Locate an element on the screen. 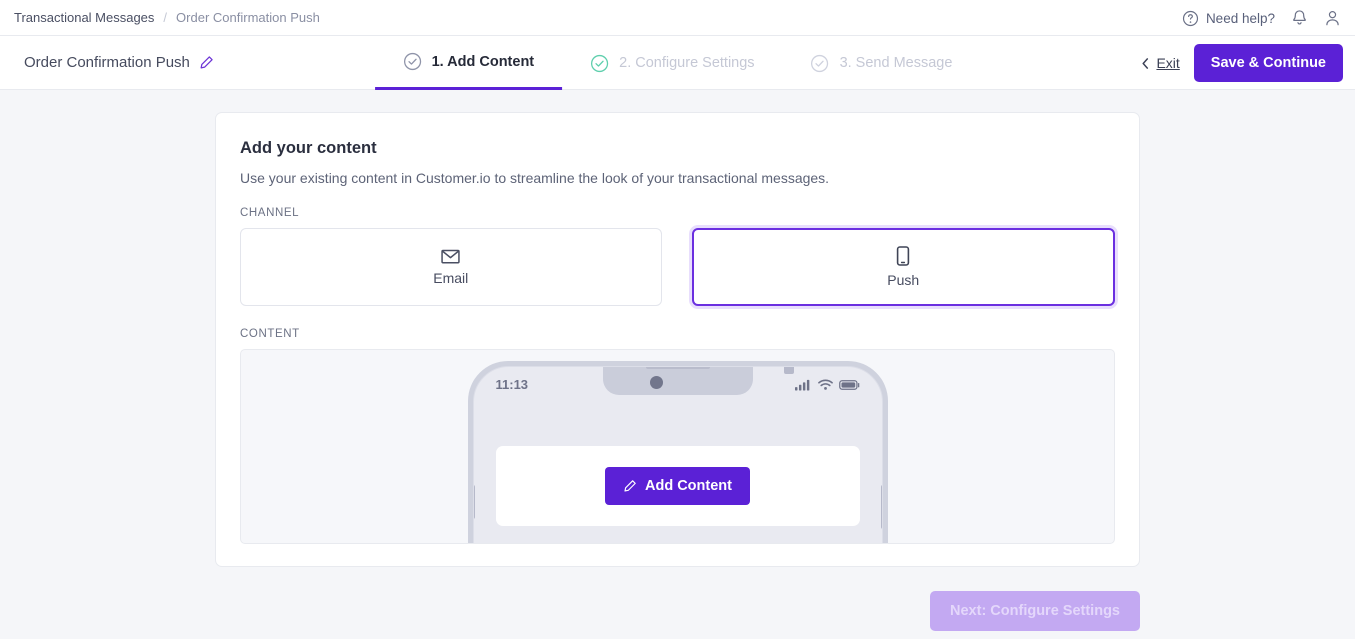 The image size is (1355, 639). mobile-phone-icon is located at coordinates (903, 256).